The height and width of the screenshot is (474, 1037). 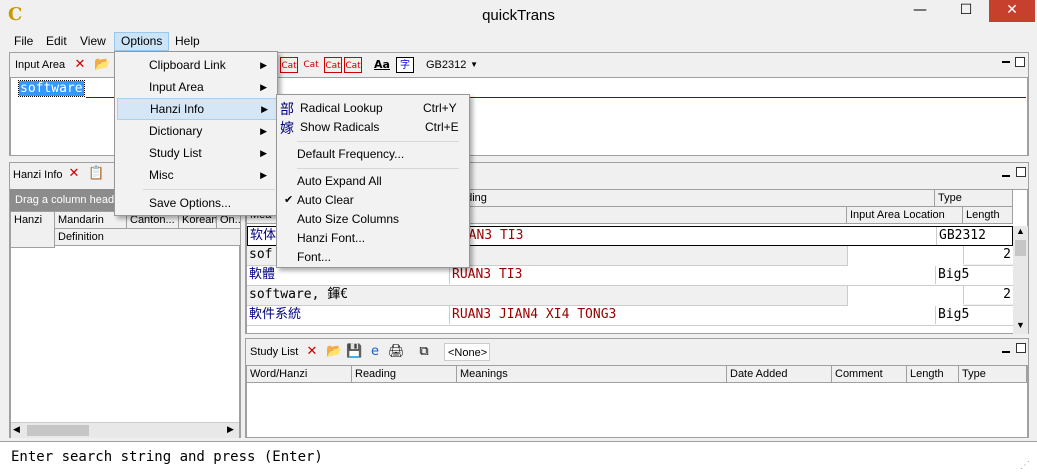 I want to click on menu-hanzi-info: Hanzi Info ▶, so click(x=197, y=109).